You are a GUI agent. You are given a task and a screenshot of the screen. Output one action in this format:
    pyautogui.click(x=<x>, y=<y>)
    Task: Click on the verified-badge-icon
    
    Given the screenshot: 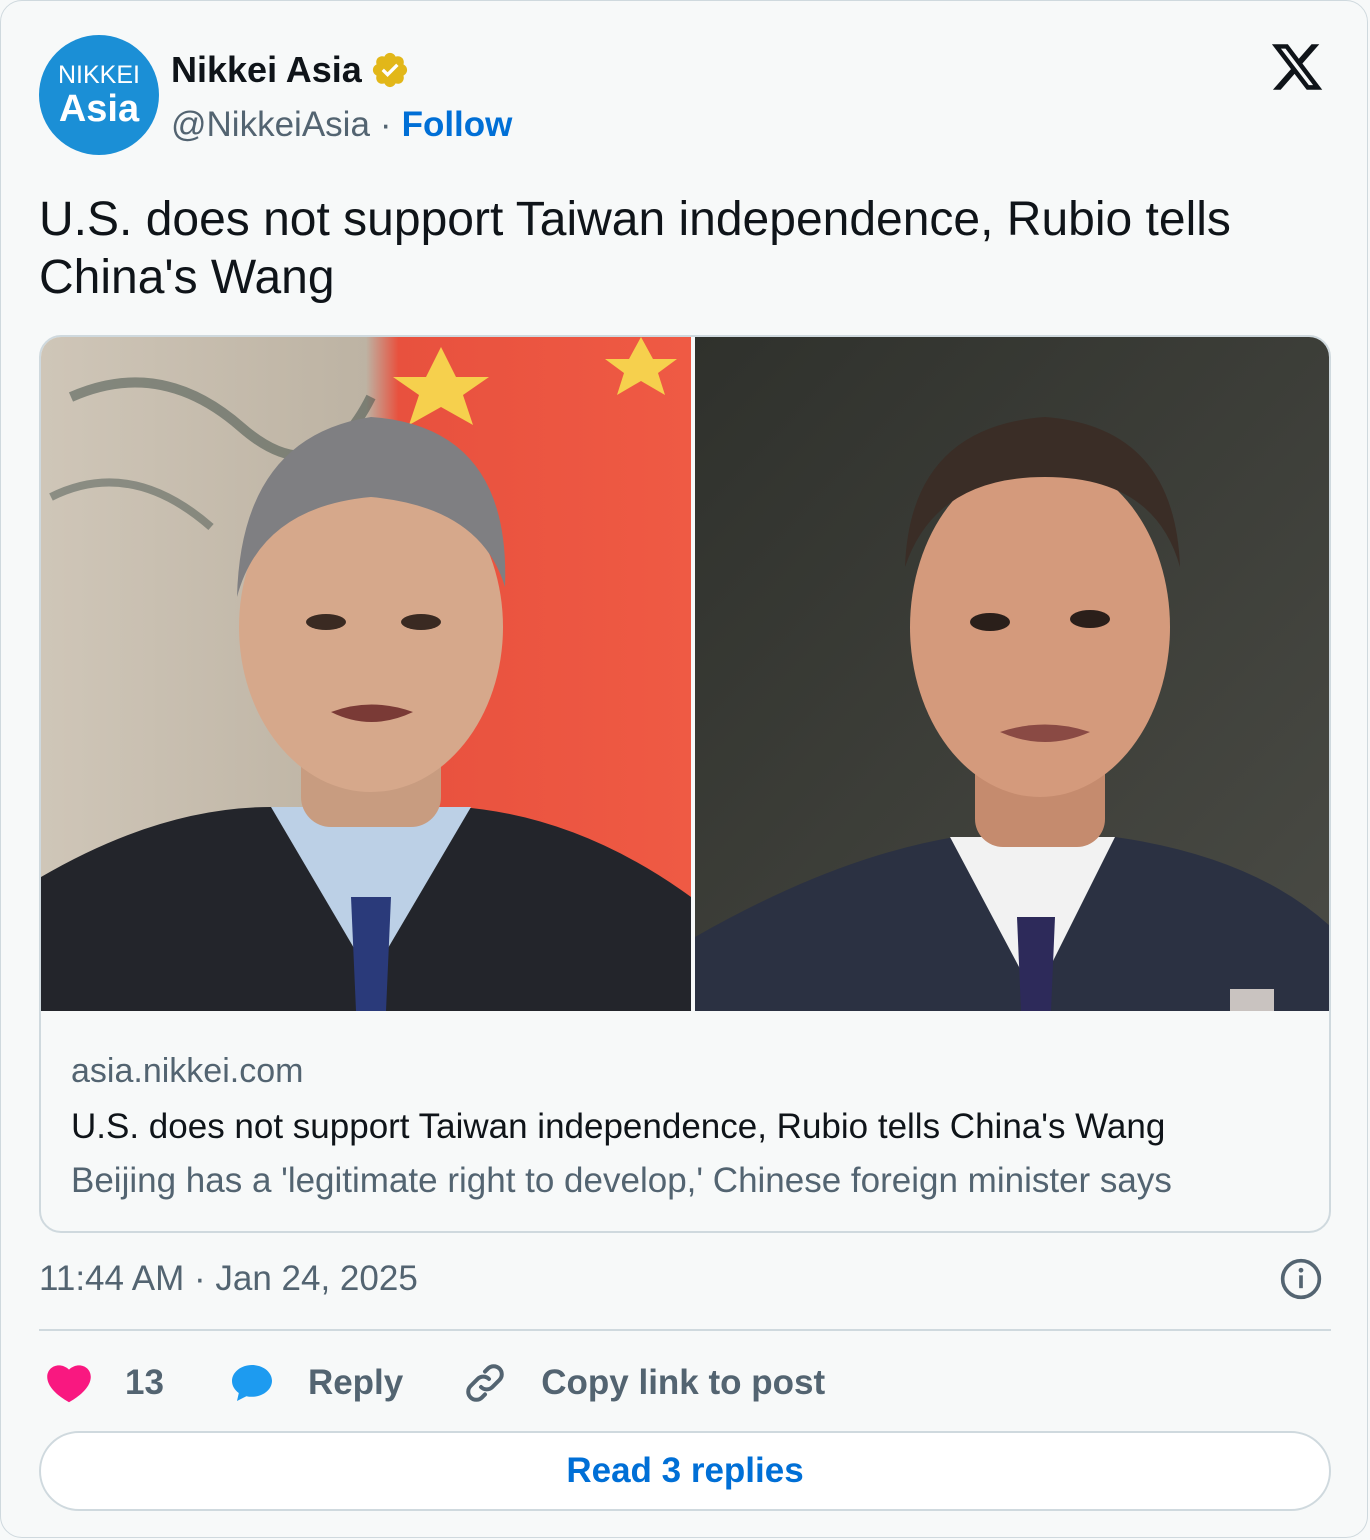 What is the action you would take?
    pyautogui.click(x=389, y=70)
    